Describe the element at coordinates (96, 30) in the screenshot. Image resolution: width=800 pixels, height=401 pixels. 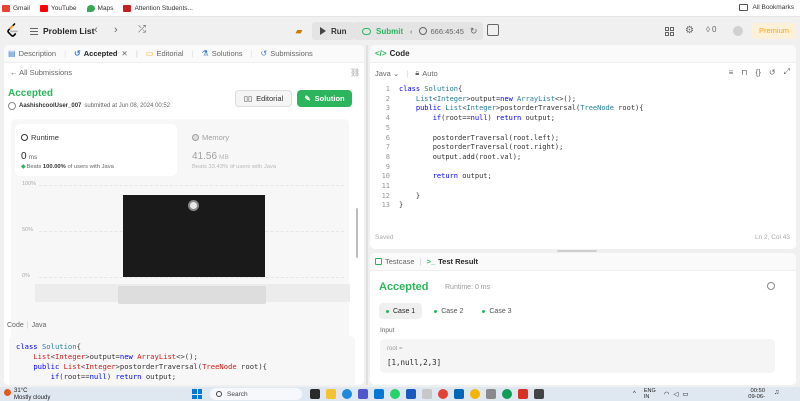
I see `prev-problem-icon: ‹` at that location.